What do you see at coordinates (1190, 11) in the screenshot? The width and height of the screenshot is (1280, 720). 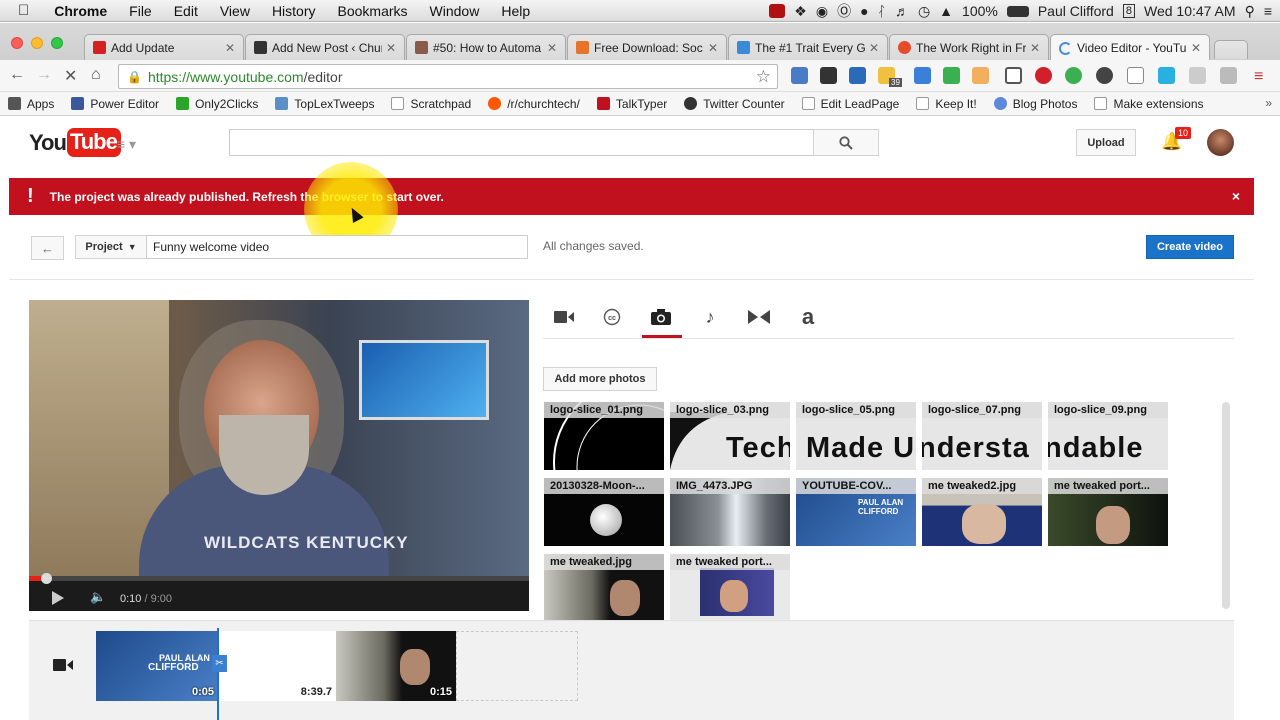 I see `clock: Wed 10:47 AM` at bounding box center [1190, 11].